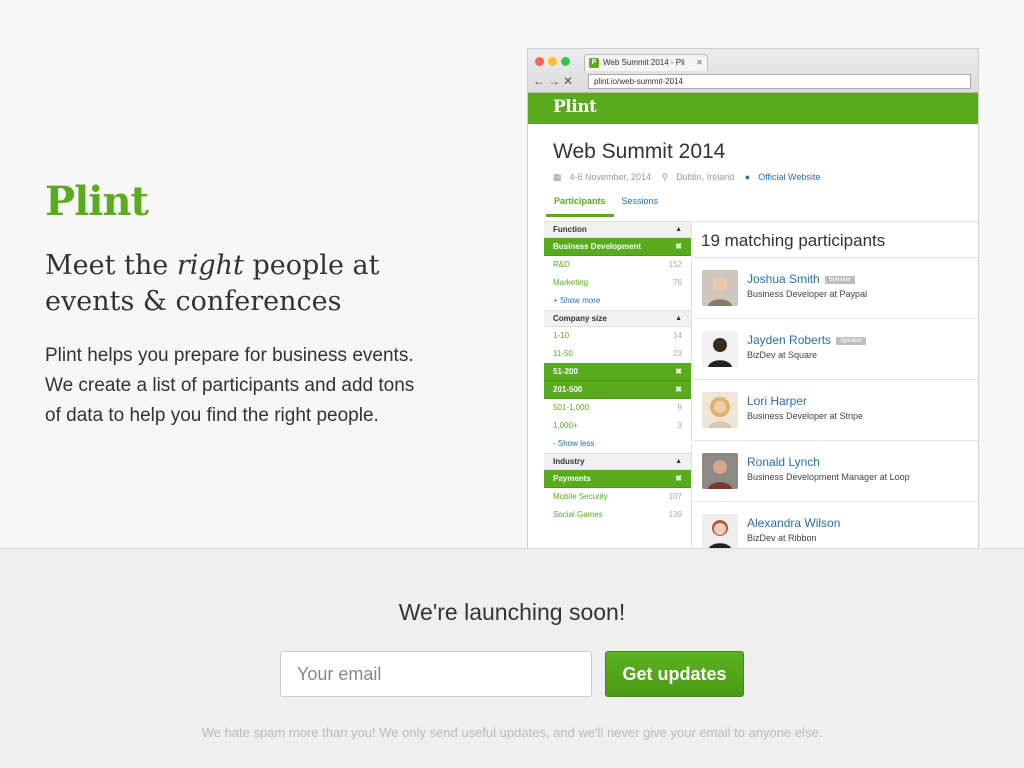 This screenshot has height=768, width=1024. Describe the element at coordinates (617, 372) in the screenshot. I see `filter-item: 51-200 ✖` at that location.